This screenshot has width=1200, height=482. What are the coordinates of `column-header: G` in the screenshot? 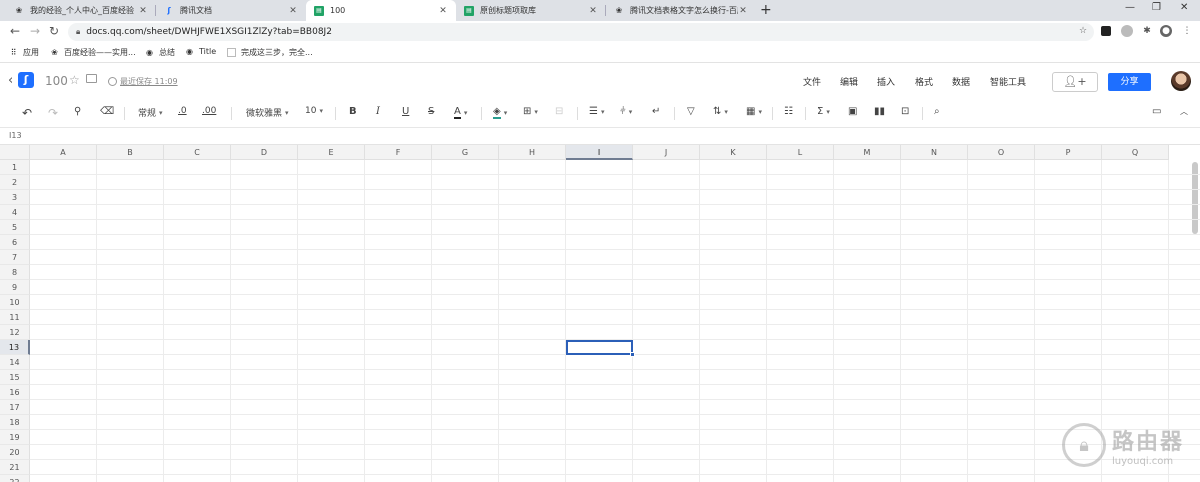 It's located at (465, 152).